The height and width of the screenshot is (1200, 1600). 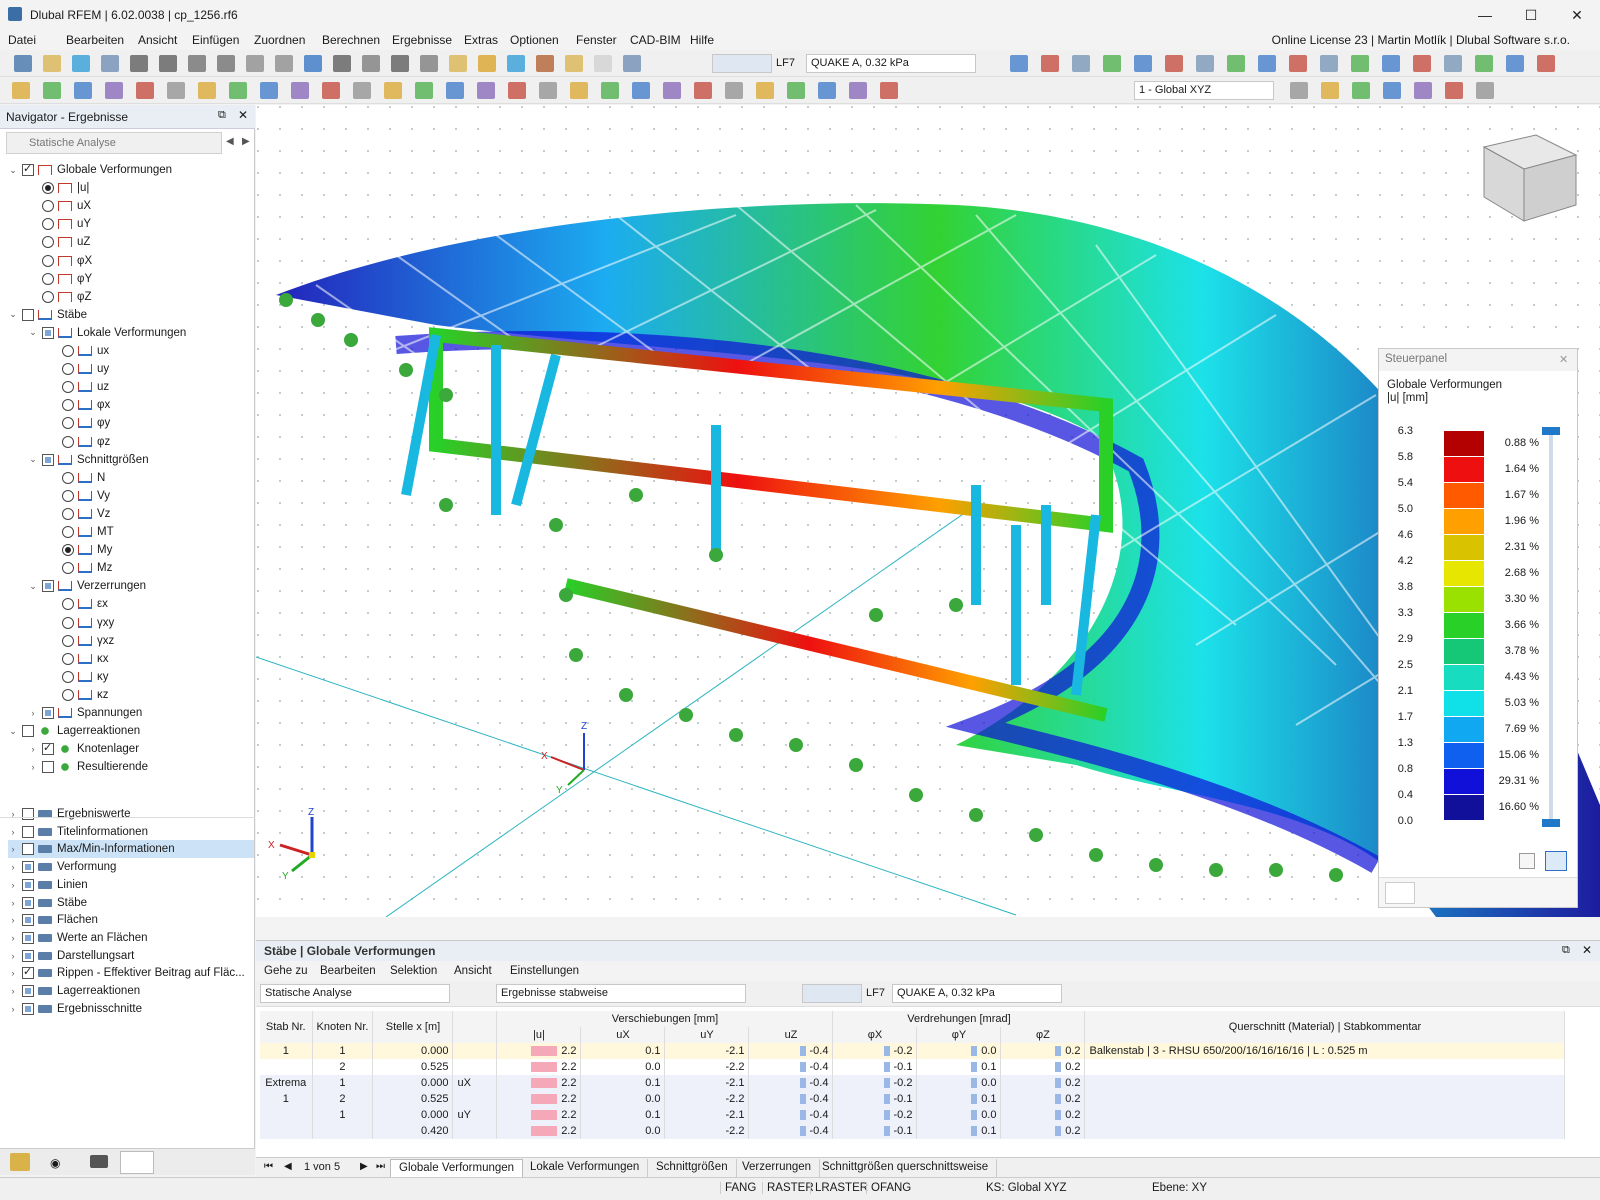 What do you see at coordinates (288, 1166) in the screenshot?
I see `prev-page-icon: ◀` at bounding box center [288, 1166].